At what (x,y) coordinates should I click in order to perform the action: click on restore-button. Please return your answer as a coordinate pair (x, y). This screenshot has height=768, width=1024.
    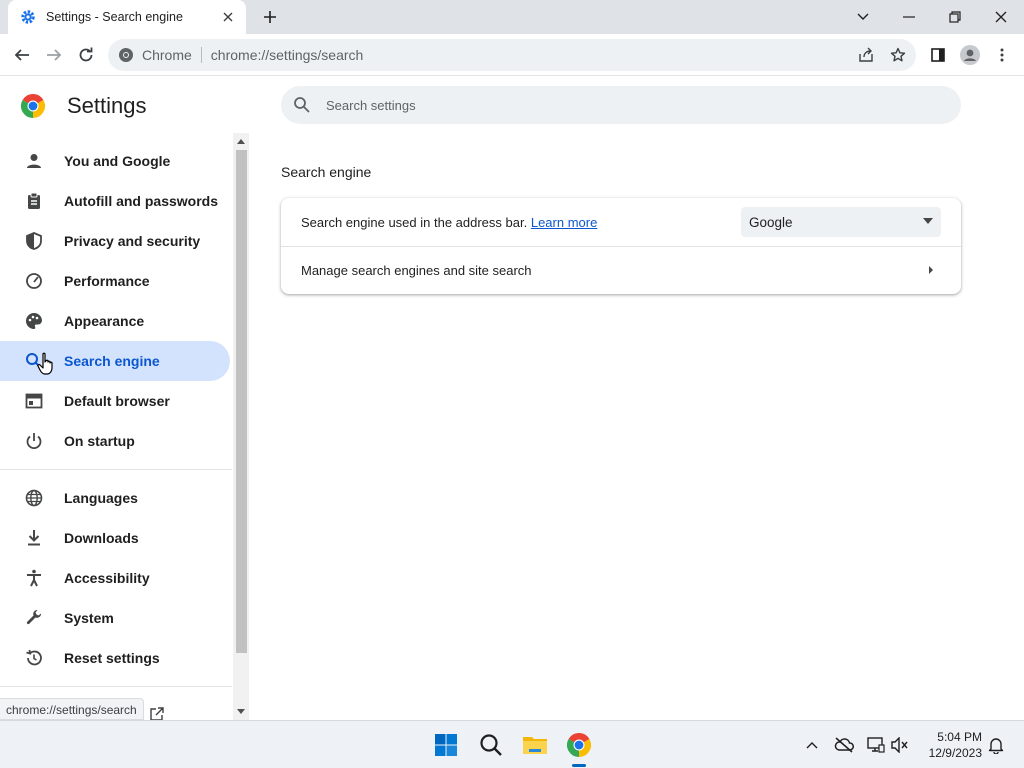
    Looking at the image, I should click on (955, 17).